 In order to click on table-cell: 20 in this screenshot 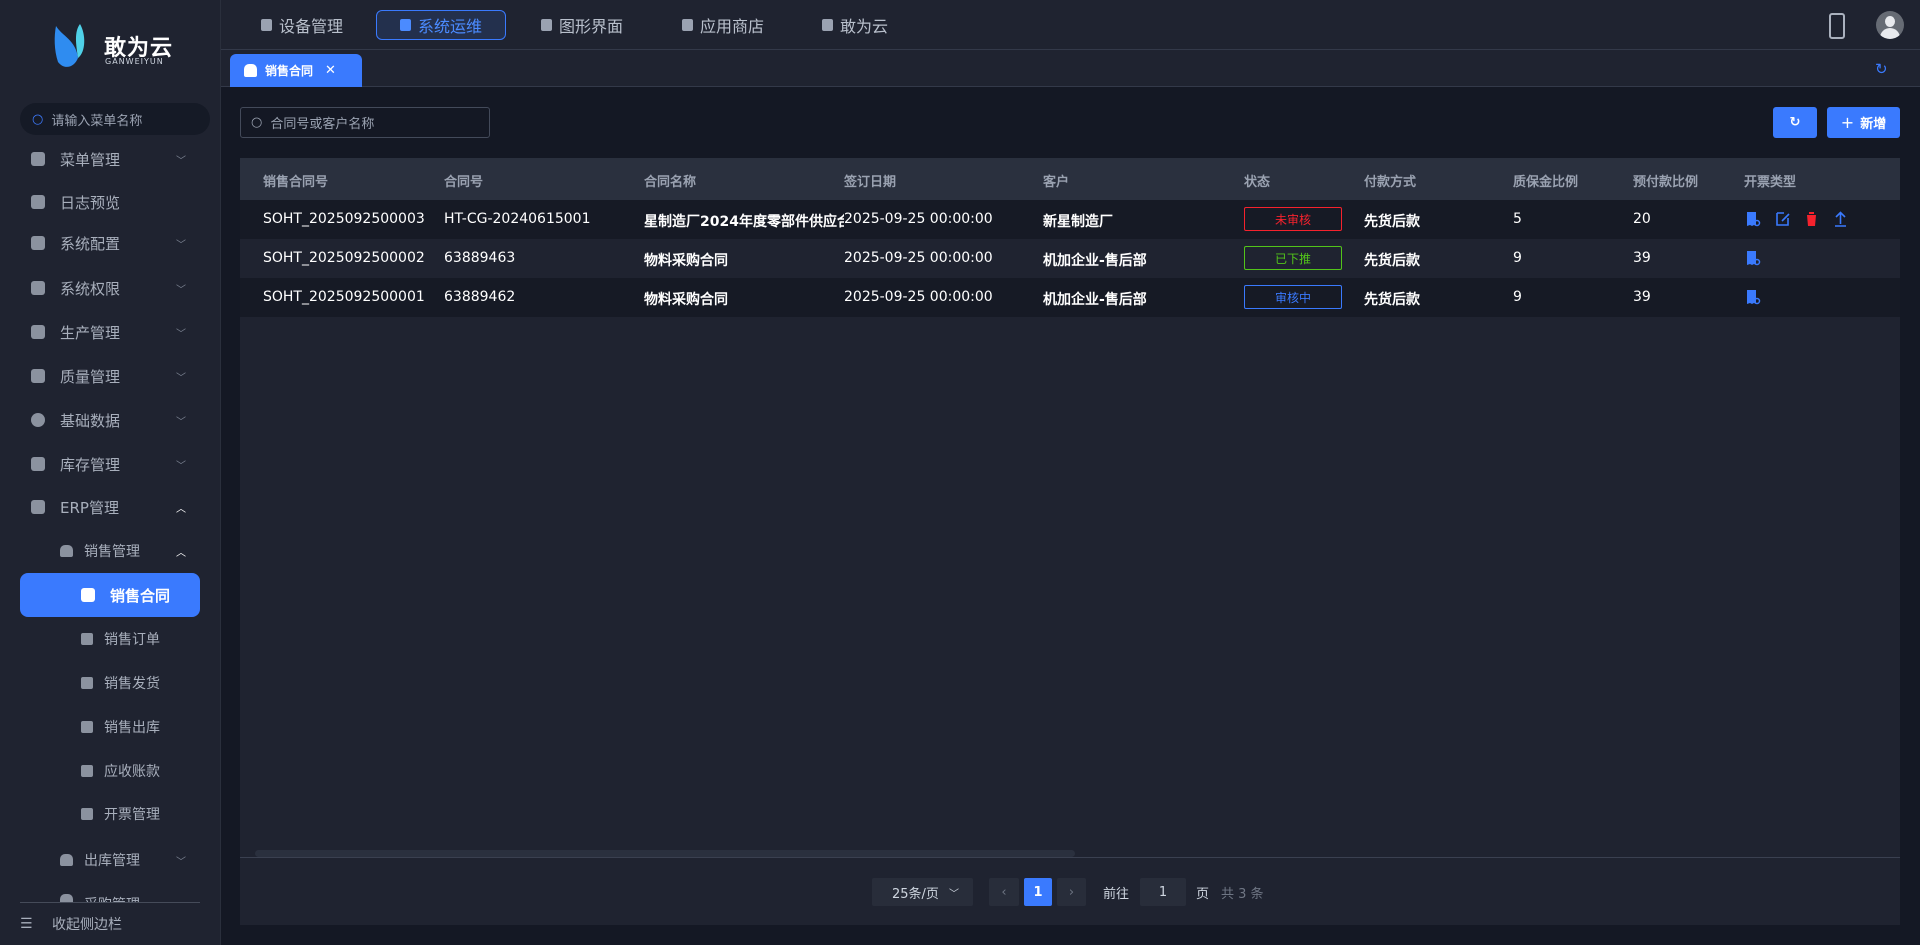, I will do `click(1642, 219)`.